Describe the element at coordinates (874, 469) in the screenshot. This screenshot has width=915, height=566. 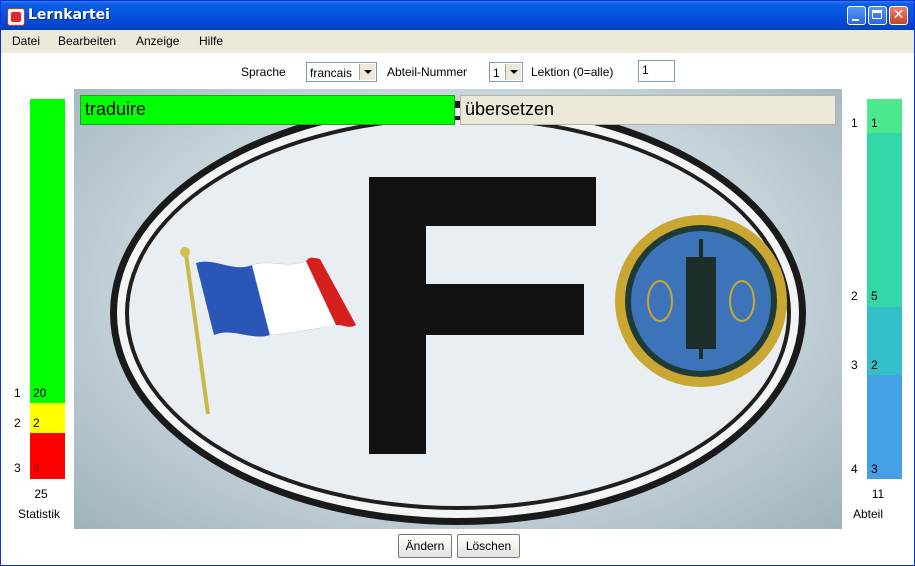
I see `abteil-row-count: 3` at that location.